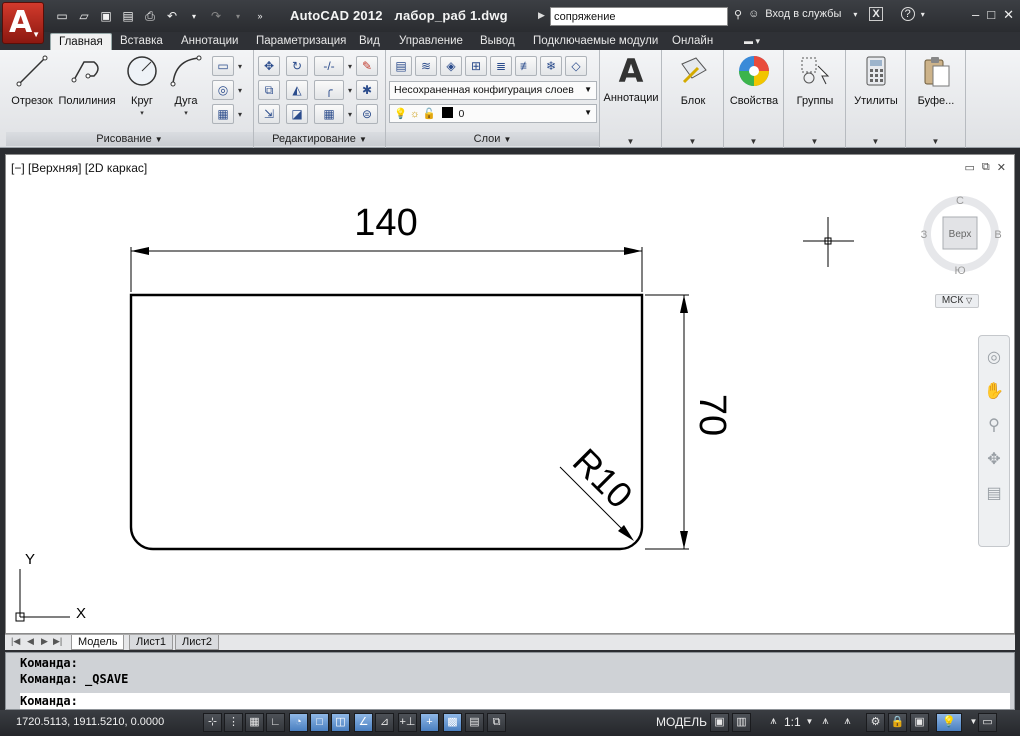  I want to click on exchange-icon: X, so click(876, 14).